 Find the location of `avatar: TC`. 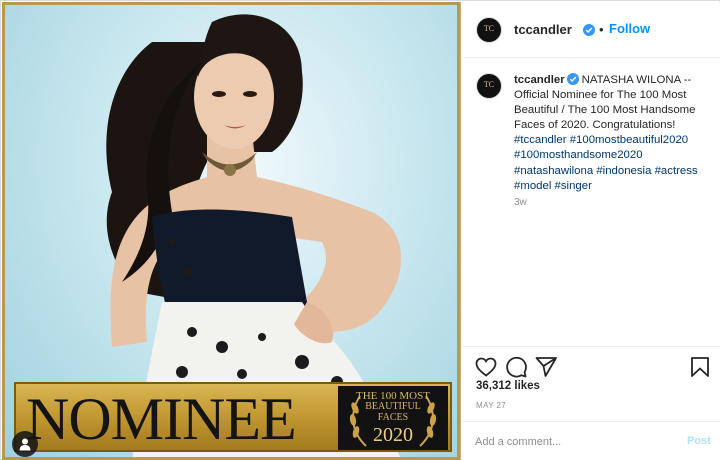

avatar: TC is located at coordinates (489, 30).